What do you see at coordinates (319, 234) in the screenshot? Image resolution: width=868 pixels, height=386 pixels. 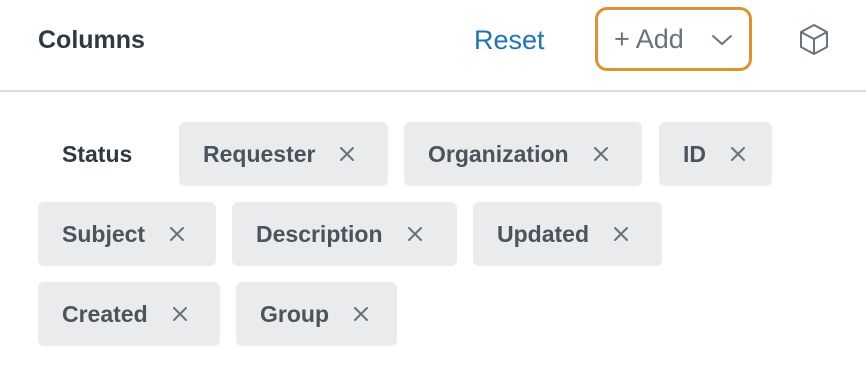 I see `tag-label: Description` at bounding box center [319, 234].